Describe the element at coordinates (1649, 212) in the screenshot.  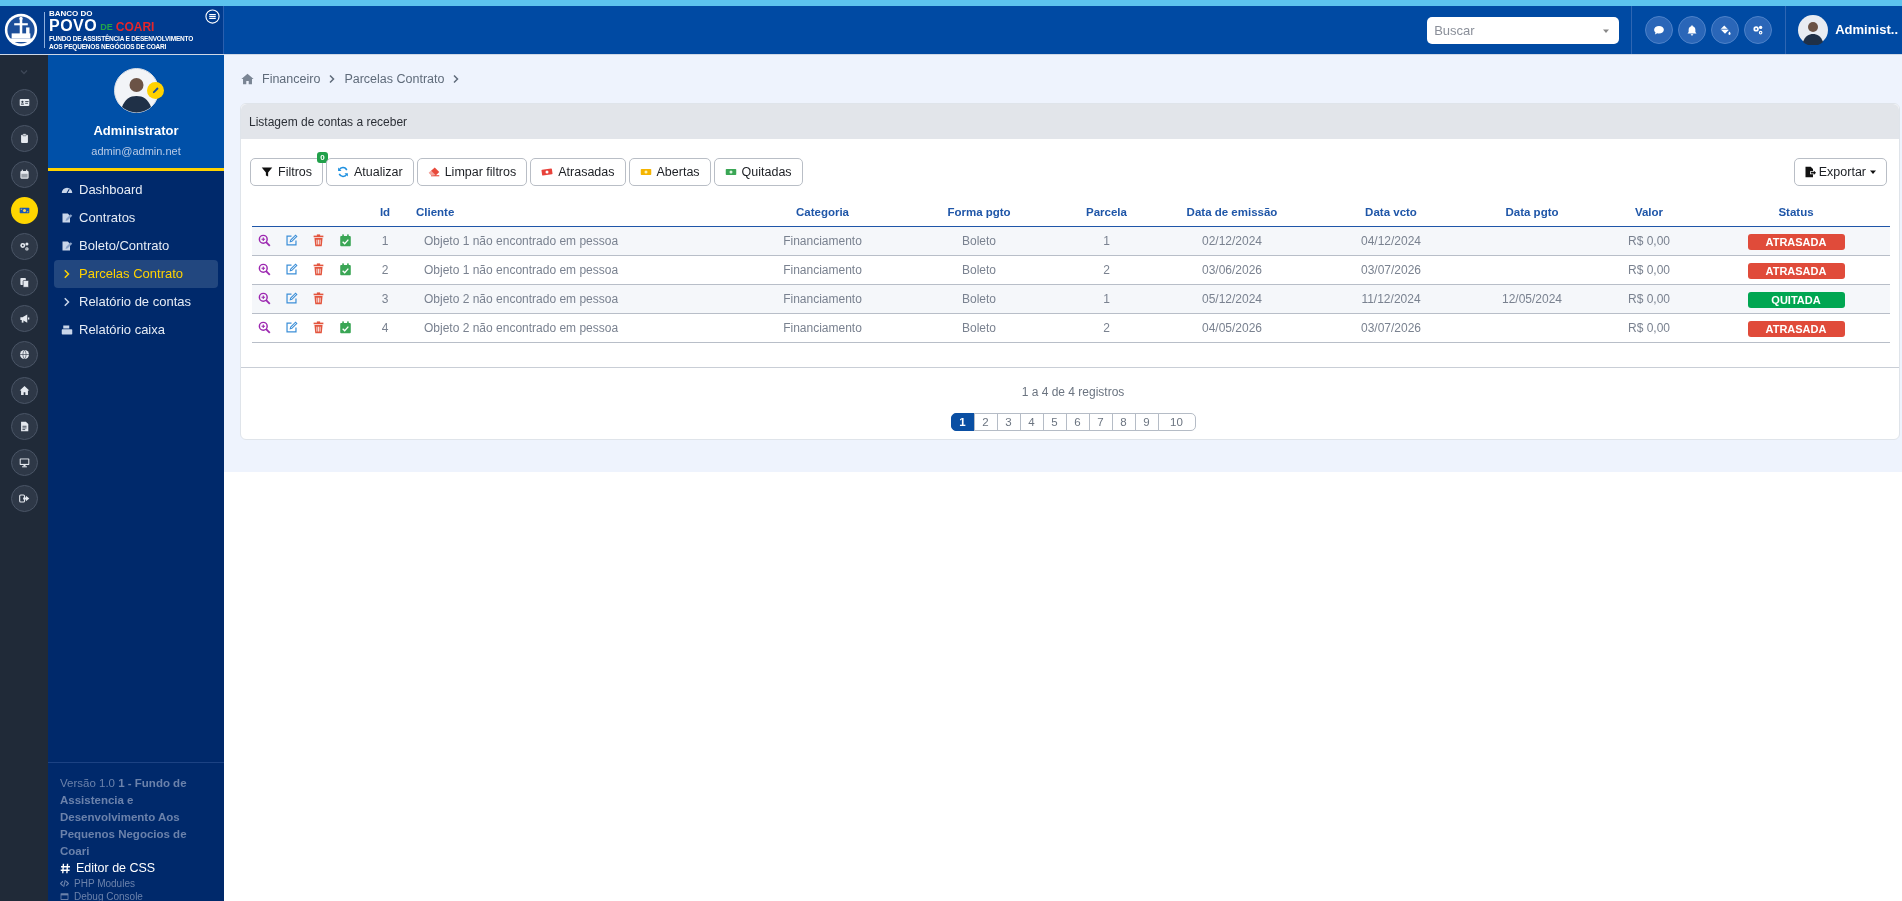
I see `column-header: Valor` at that location.